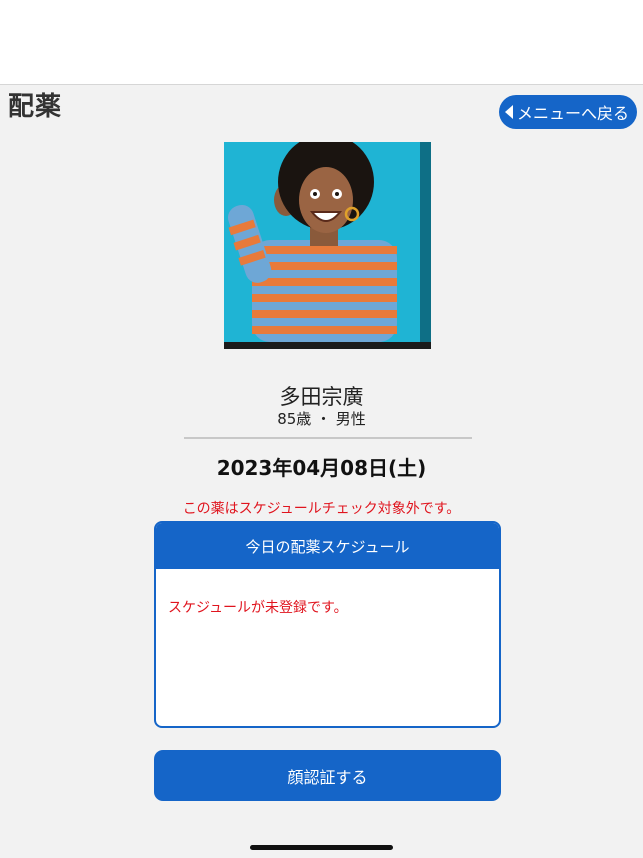 Image resolution: width=643 pixels, height=858 pixels. I want to click on home-indicator, so click(321, 847).